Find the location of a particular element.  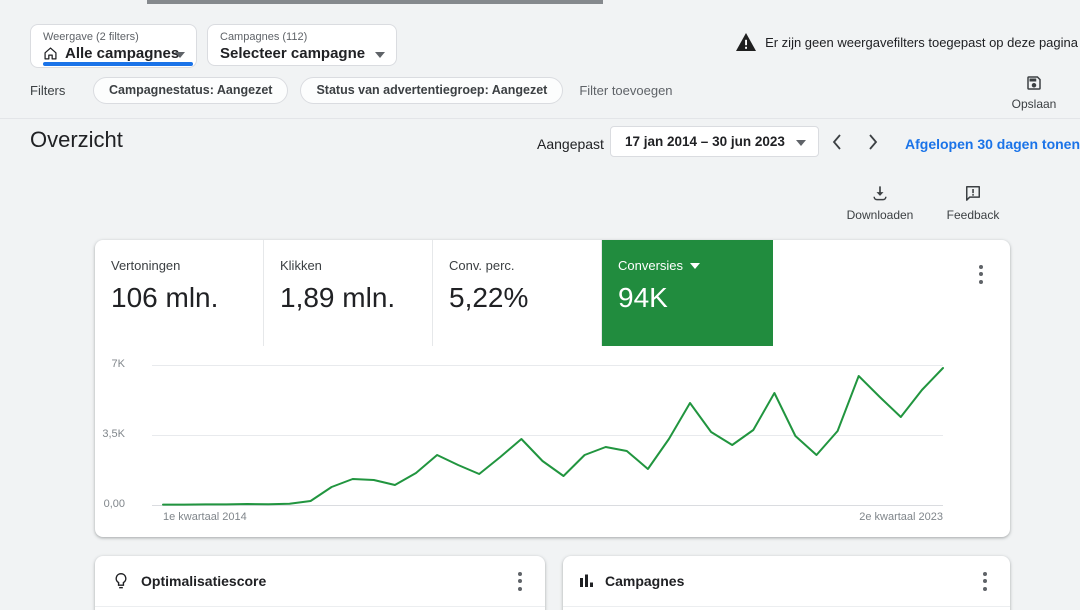

x-axis-end-label: 2e kwartaal 2023 is located at coordinates (901, 517).